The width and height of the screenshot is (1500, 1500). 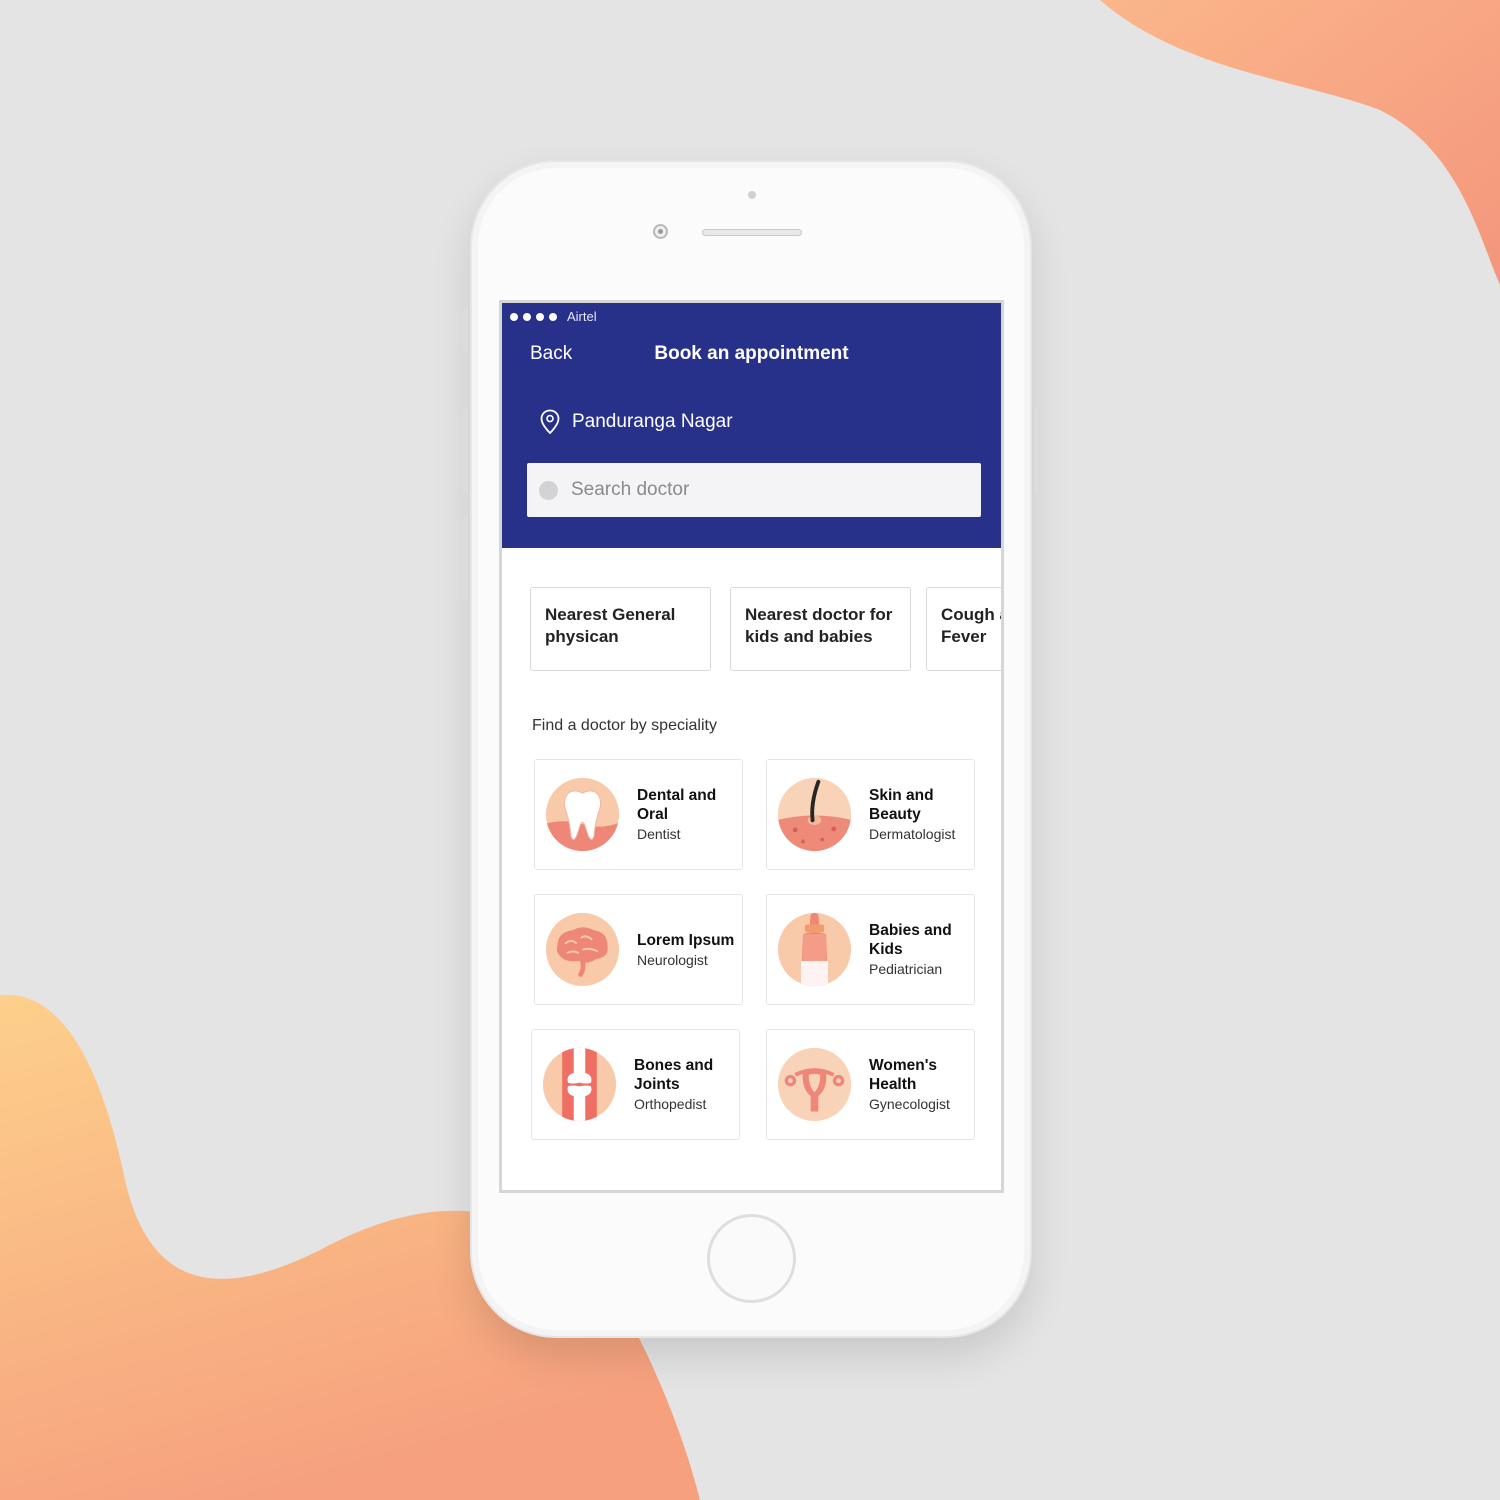 I want to click on speciality-subtitle: Dermatologist, so click(x=912, y=834).